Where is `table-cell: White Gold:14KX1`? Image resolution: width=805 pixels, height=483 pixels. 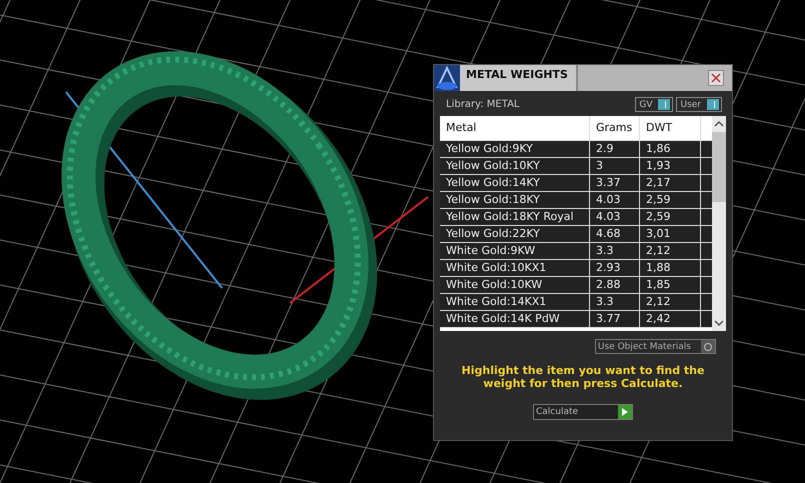
table-cell: White Gold:14KX1 is located at coordinates (515, 302).